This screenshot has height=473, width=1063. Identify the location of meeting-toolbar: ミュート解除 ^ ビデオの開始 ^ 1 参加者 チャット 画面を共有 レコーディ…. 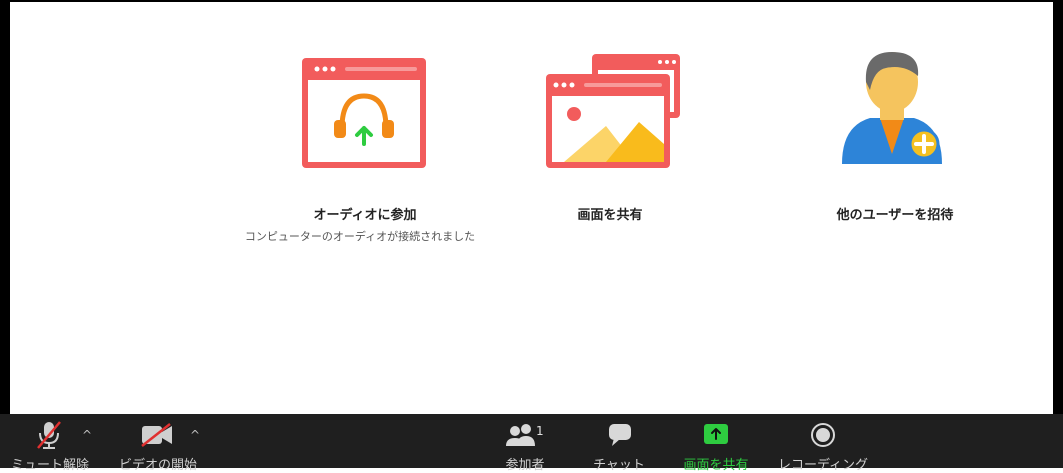
(531, 443).